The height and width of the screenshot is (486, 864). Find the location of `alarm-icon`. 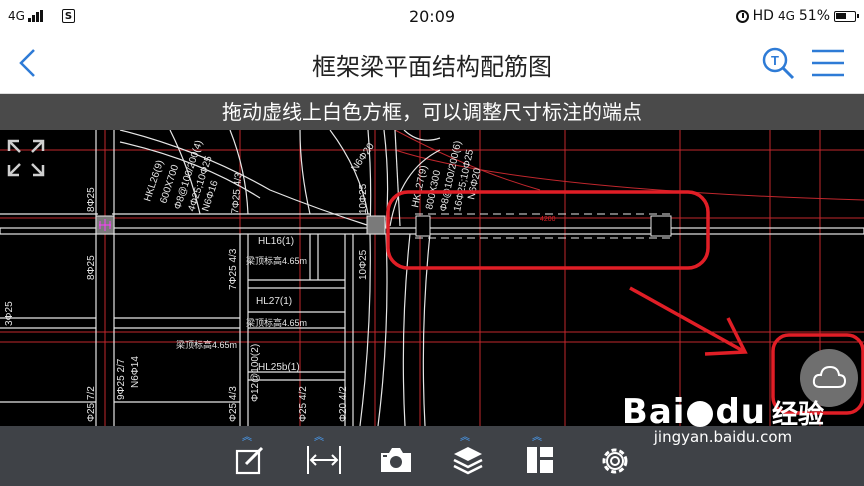

alarm-icon is located at coordinates (742, 16).